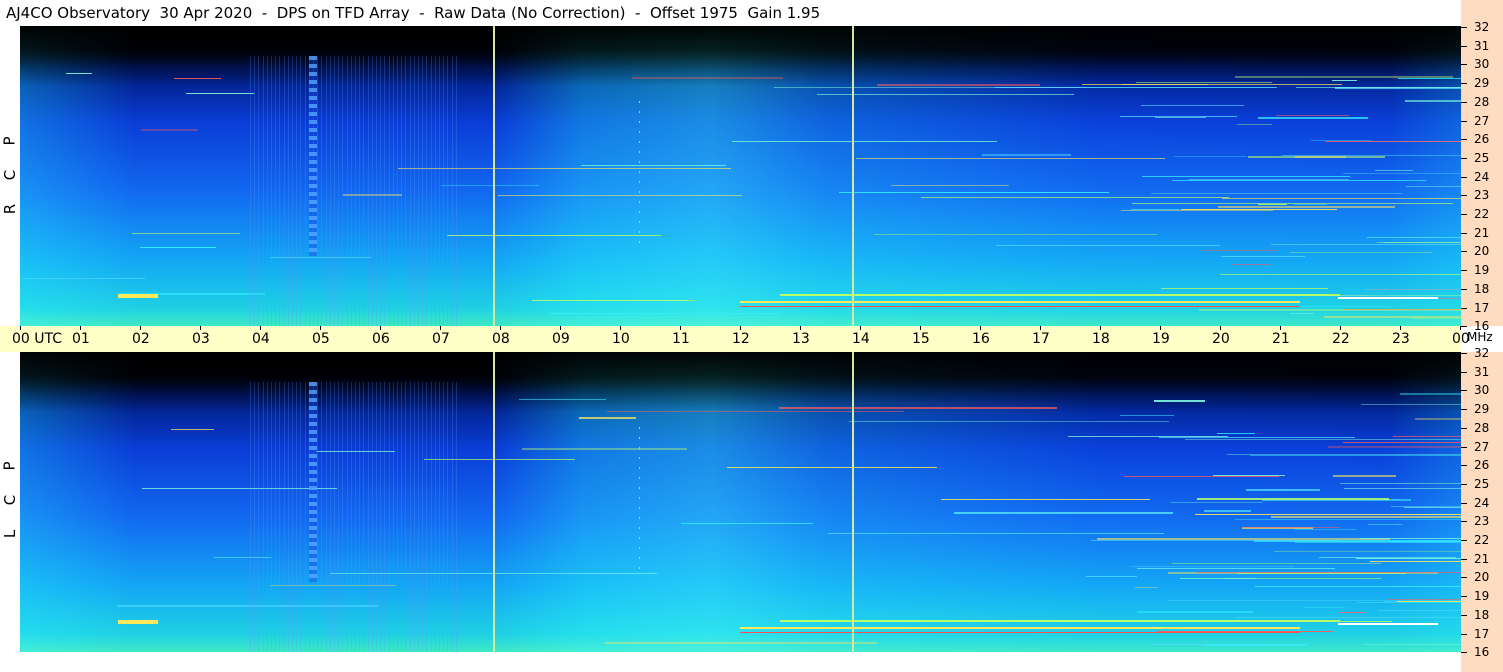 Image resolution: width=1503 pixels, height=672 pixels. I want to click on frequency-tick: 28, so click(1482, 102).